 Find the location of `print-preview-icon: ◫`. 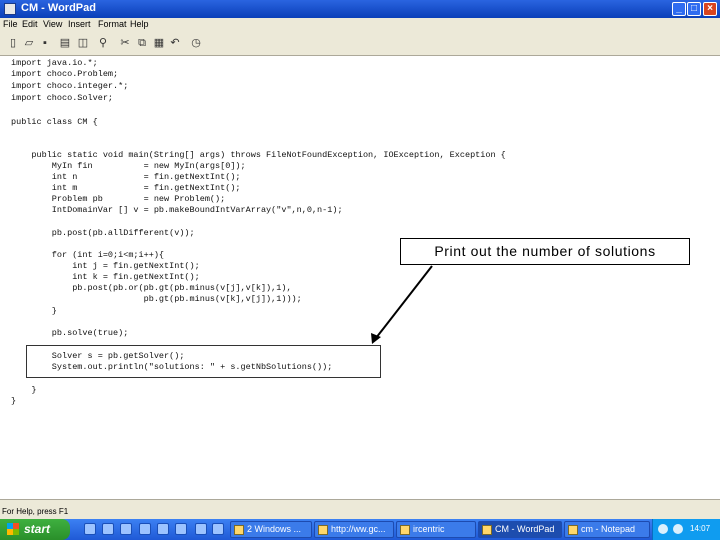

print-preview-icon: ◫ is located at coordinates (83, 43).